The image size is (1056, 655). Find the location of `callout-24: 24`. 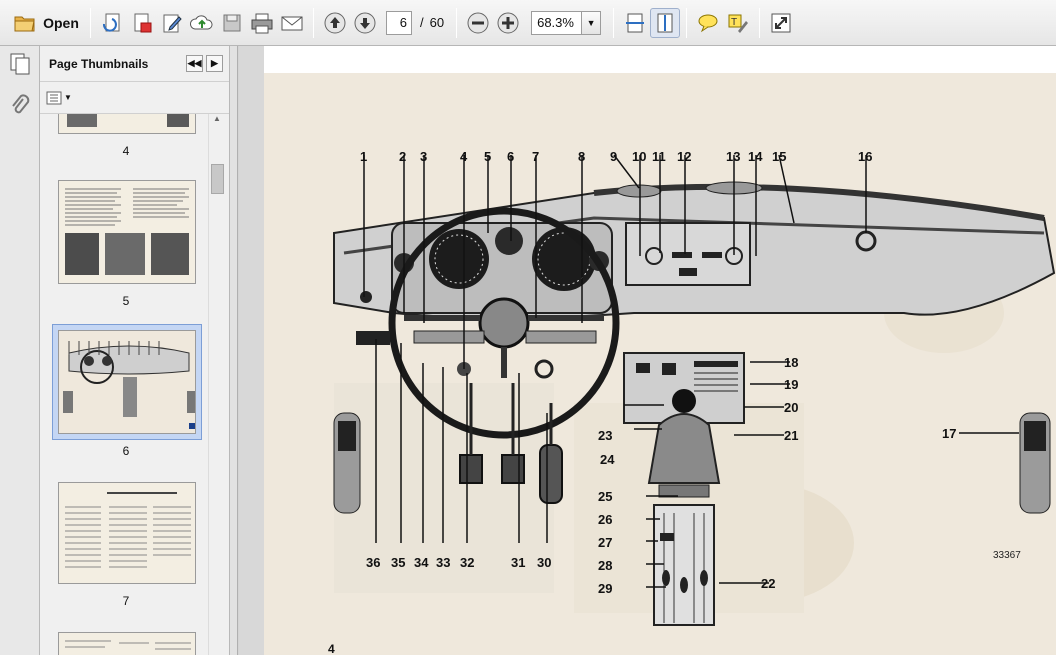

callout-24: 24 is located at coordinates (607, 459).